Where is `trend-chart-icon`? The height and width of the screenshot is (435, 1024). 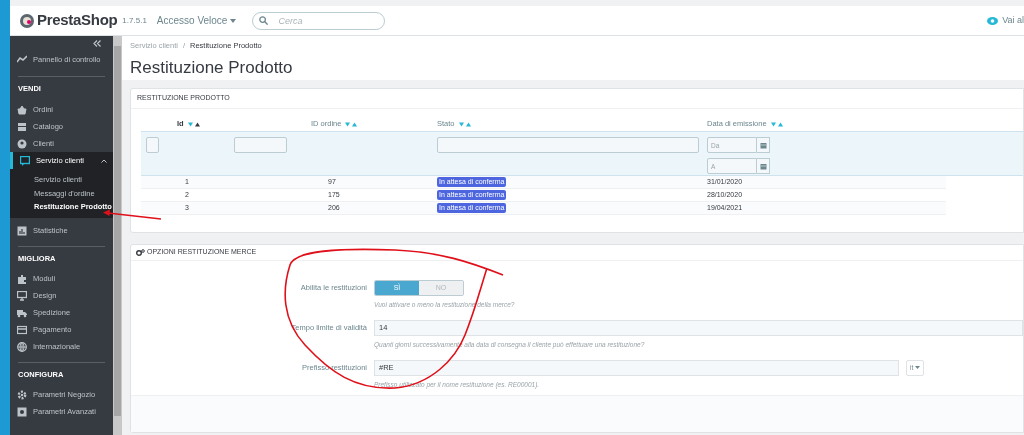 trend-chart-icon is located at coordinates (22, 60).